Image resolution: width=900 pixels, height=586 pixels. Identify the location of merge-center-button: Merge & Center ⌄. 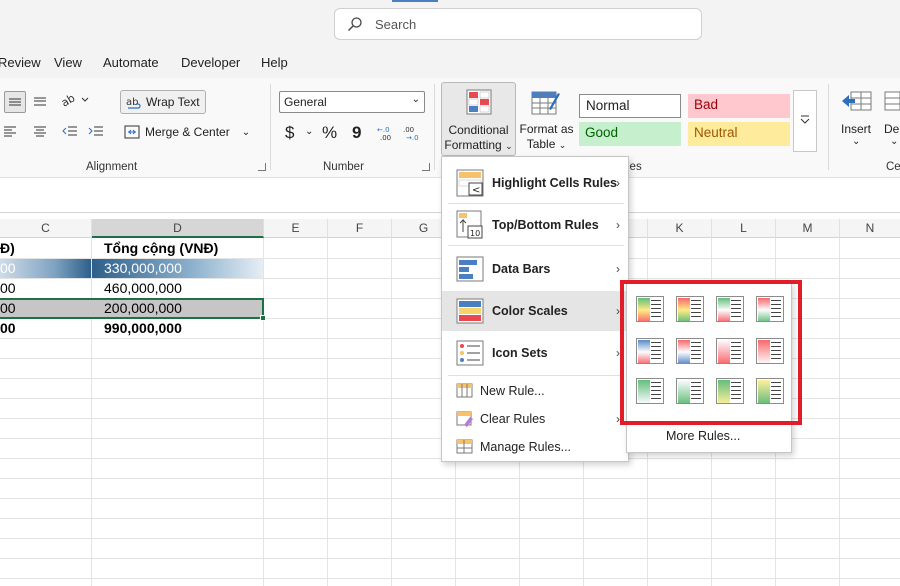
(187, 132).